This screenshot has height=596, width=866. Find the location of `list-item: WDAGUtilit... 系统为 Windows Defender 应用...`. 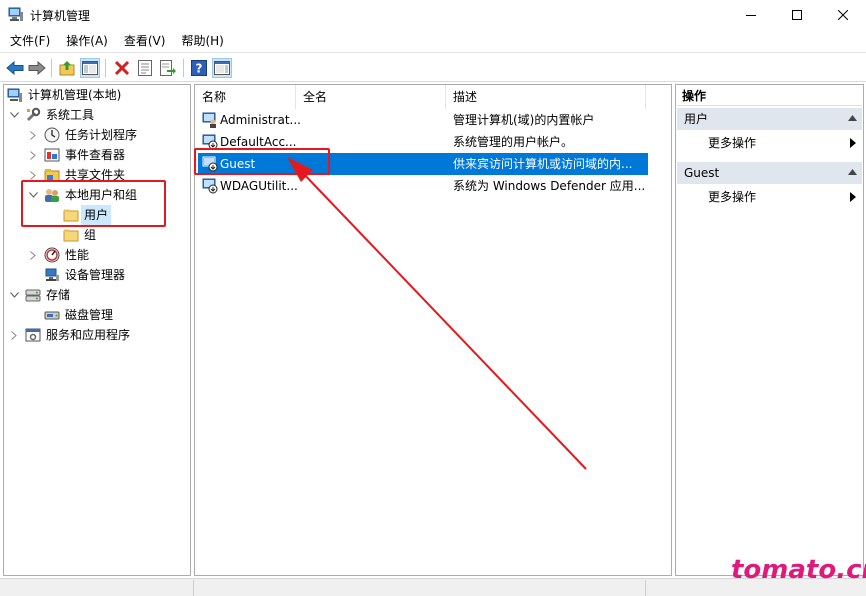

list-item: WDAGUtilit... 系统为 Windows Defender 应用... is located at coordinates (423, 186).